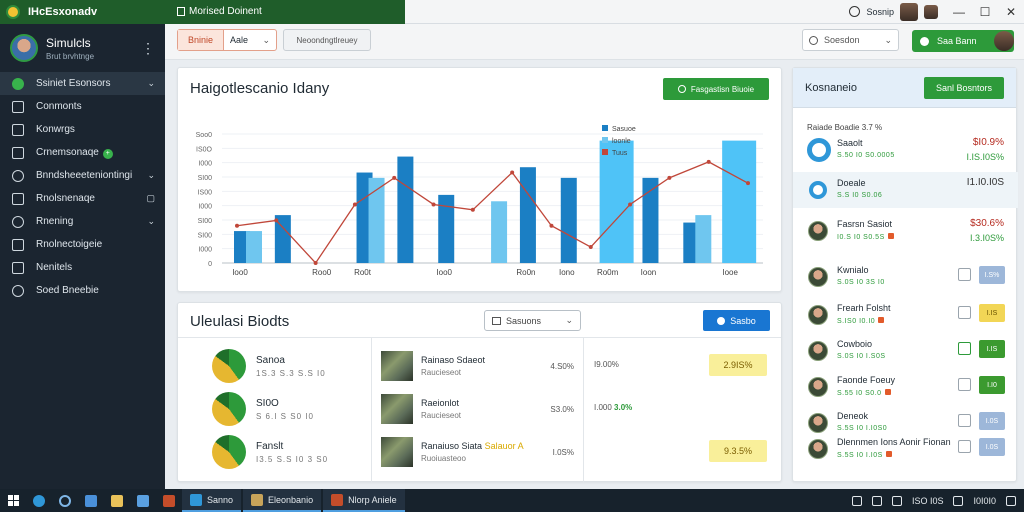 The width and height of the screenshot is (1024, 512). Describe the element at coordinates (82, 106) in the screenshot. I see `sidebar-item: Conmonts` at that location.